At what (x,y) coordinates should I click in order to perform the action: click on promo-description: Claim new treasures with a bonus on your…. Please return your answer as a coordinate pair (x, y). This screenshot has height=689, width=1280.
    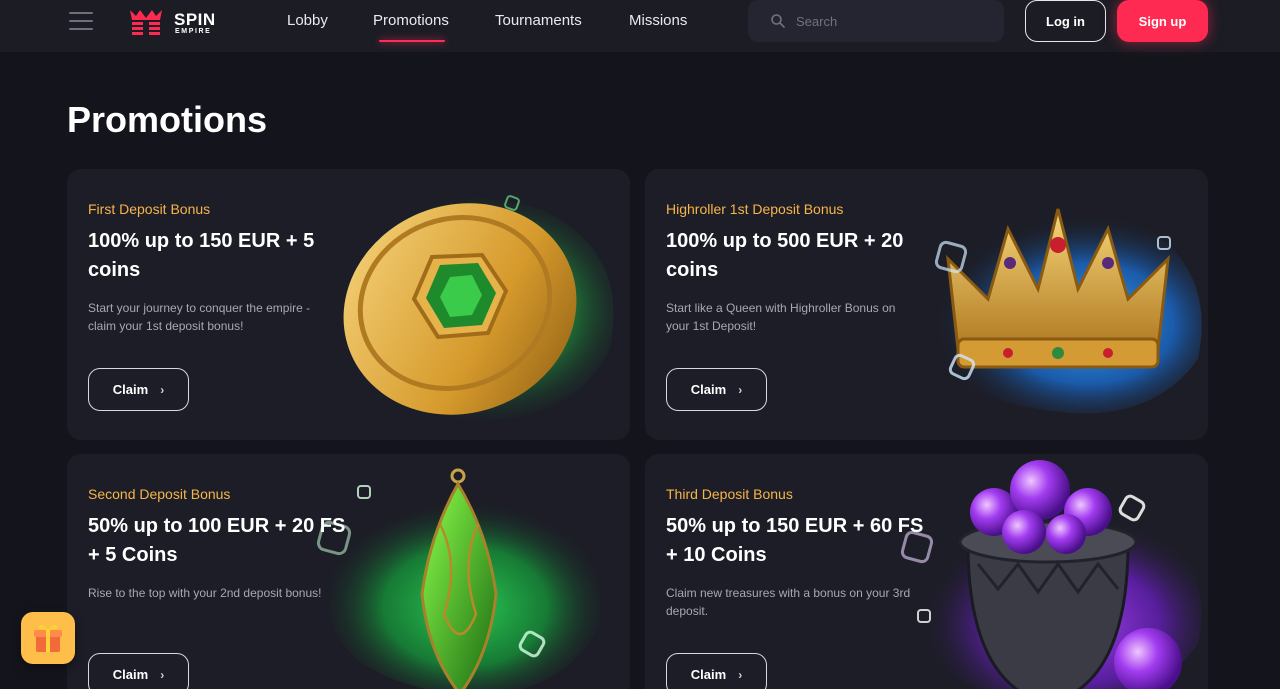
    Looking at the image, I should click on (788, 602).